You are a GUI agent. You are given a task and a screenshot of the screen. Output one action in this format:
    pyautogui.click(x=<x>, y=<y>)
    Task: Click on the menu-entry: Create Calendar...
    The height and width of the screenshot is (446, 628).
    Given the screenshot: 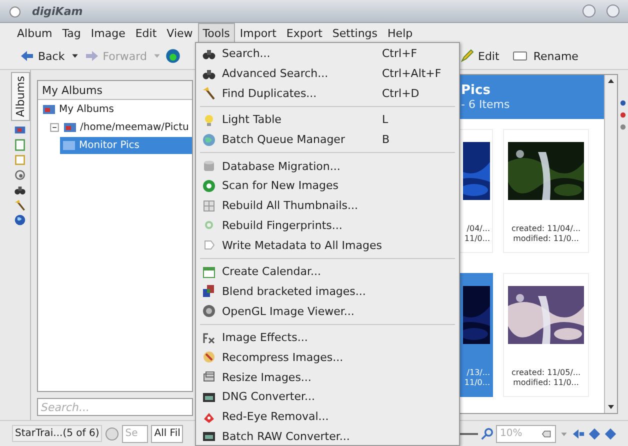 What is the action you would take?
    pyautogui.click(x=327, y=272)
    